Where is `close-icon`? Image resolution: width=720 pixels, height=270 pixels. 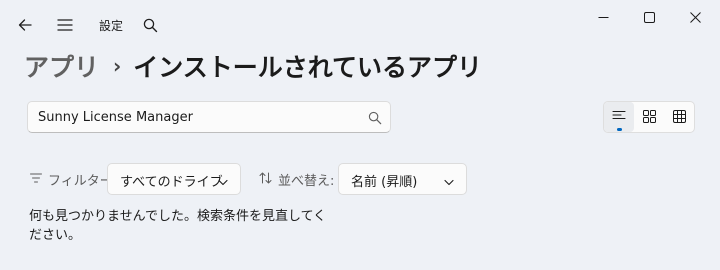 close-icon is located at coordinates (695, 17).